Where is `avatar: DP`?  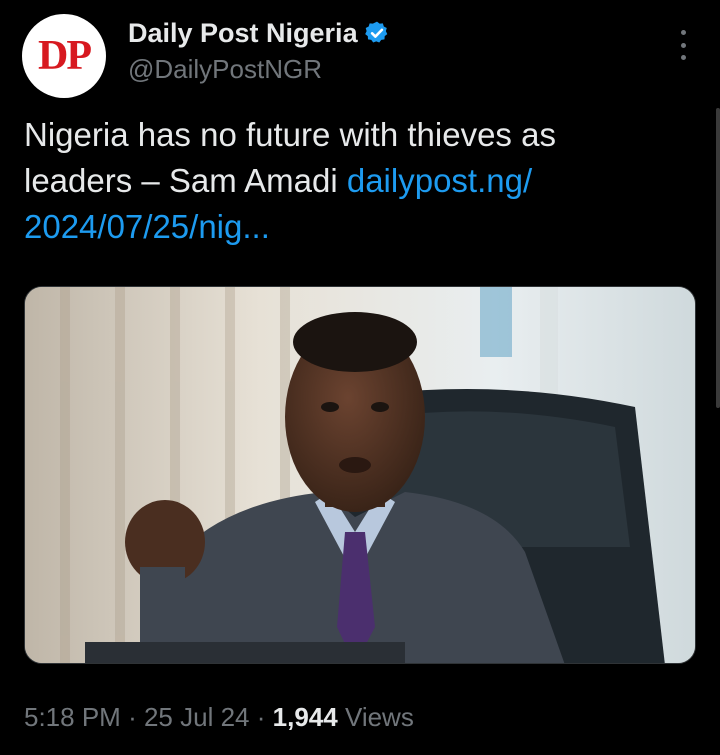 avatar: DP is located at coordinates (64, 56).